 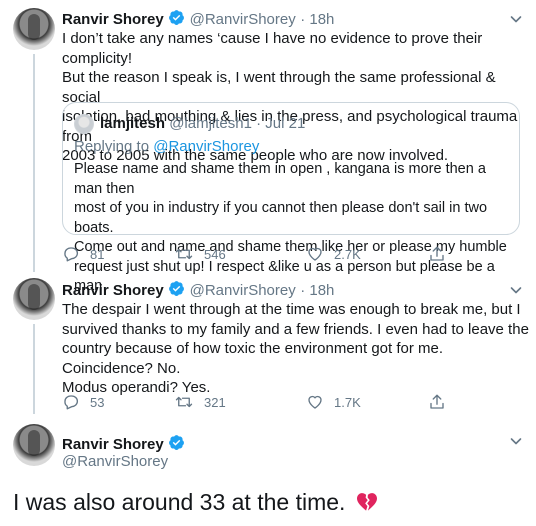 I want to click on like-button: 2.7K, so click(x=333, y=254).